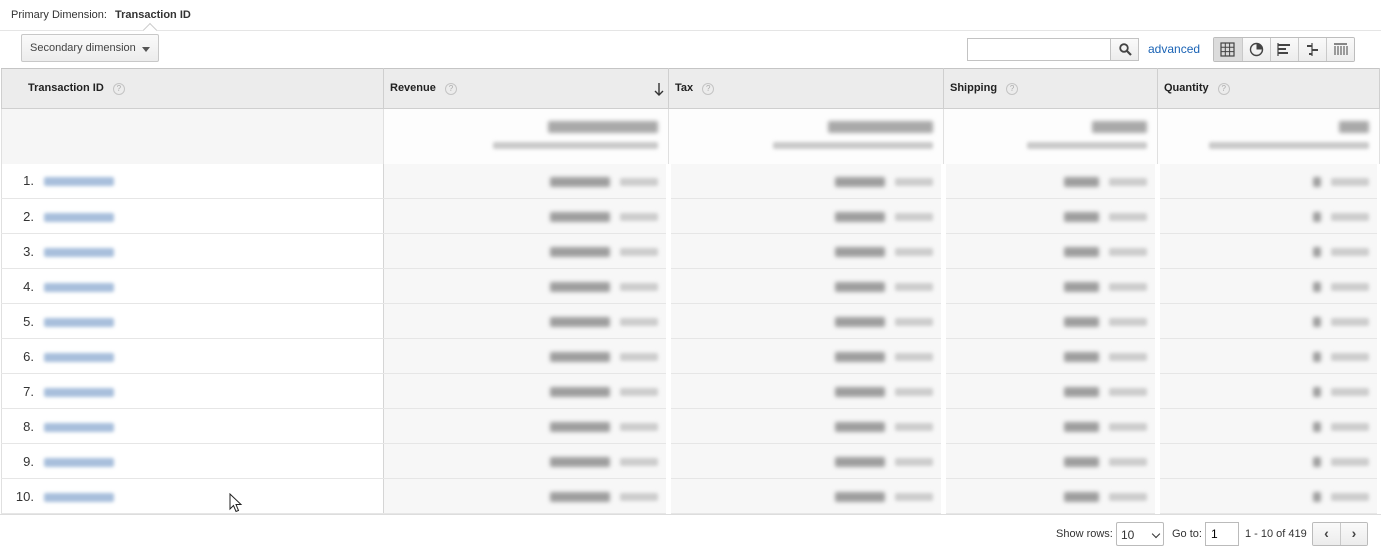 This screenshot has width=1381, height=548. I want to click on row-number: 10., so click(24, 496).